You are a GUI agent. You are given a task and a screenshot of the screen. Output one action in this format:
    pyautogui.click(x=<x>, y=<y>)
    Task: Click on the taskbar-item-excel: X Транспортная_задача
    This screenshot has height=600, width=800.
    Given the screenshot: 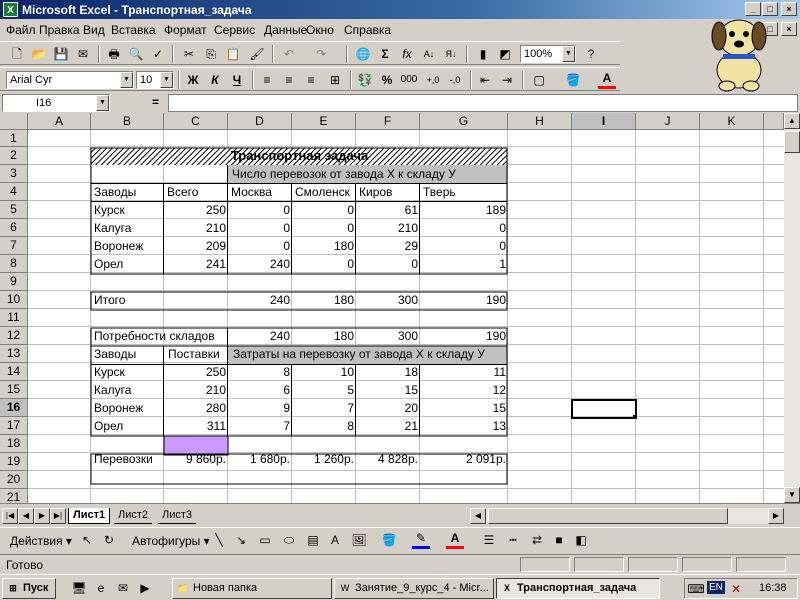 What is the action you would take?
    pyautogui.click(x=578, y=588)
    